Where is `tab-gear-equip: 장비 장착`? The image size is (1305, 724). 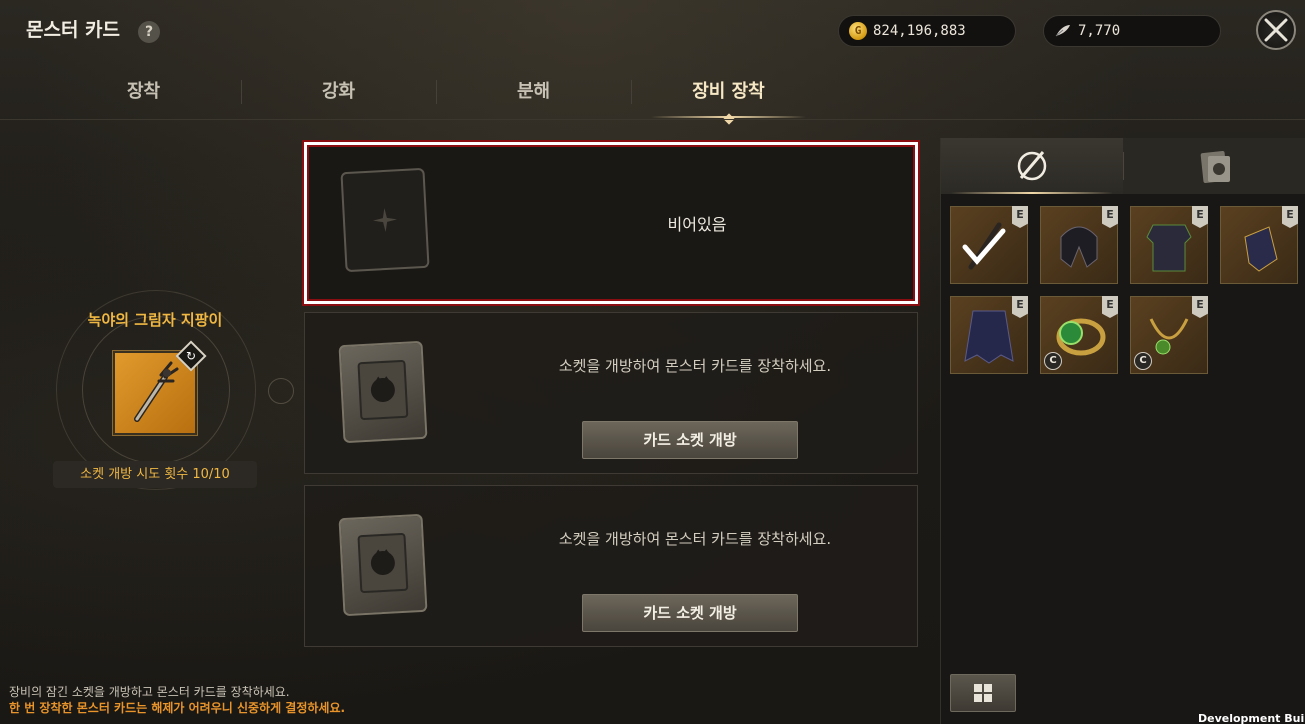 tab-gear-equip: 장비 장착 is located at coordinates (728, 95).